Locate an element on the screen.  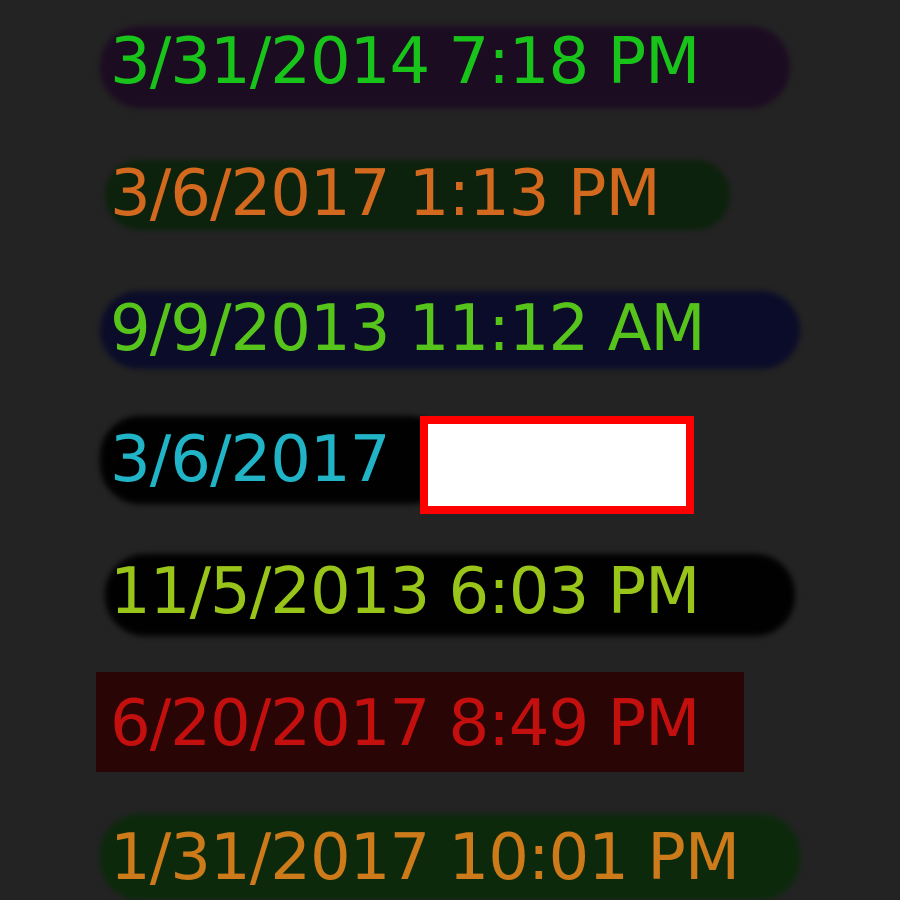
date-text: 3/6/2017 is located at coordinates (250, 460).